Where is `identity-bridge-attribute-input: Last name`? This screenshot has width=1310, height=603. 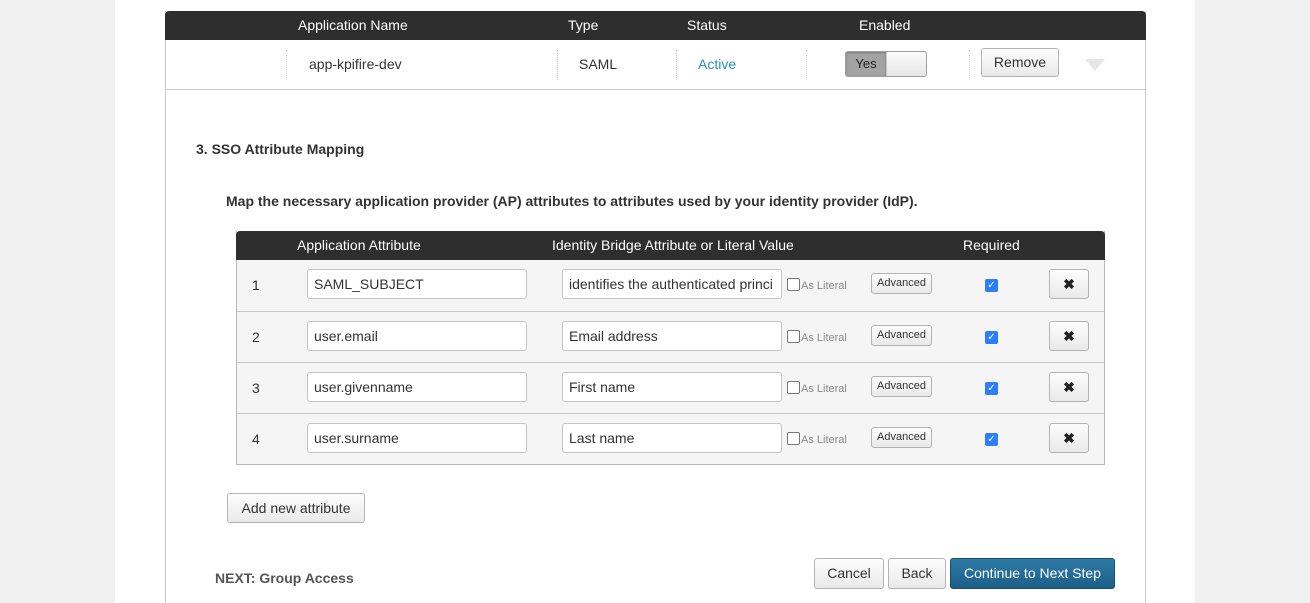 identity-bridge-attribute-input: Last name is located at coordinates (672, 438).